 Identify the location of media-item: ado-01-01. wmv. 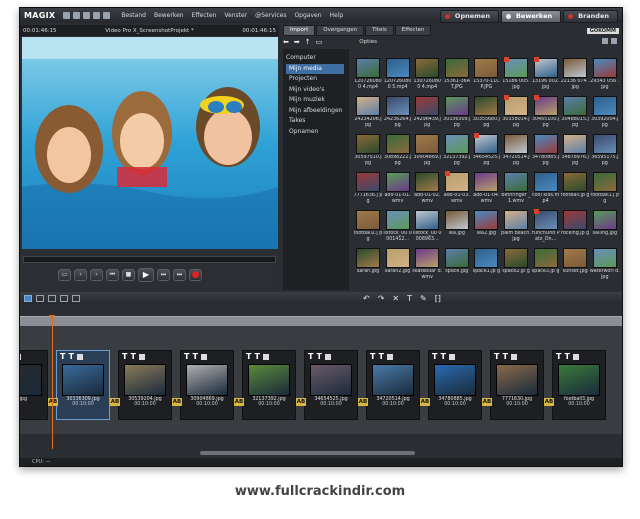
(398, 191).